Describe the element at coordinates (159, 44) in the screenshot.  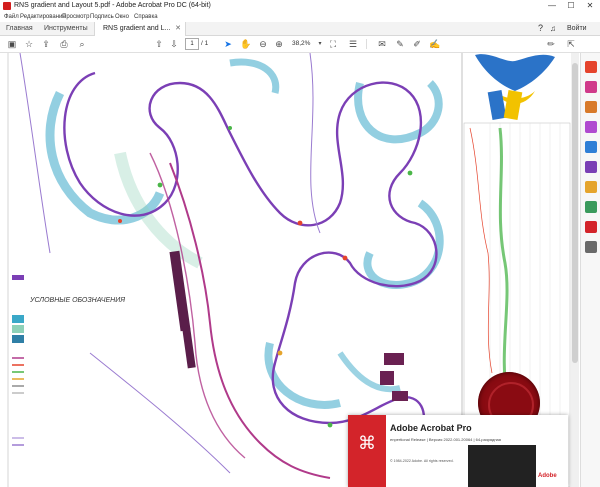
I see `page-up-icon: ⇧` at that location.